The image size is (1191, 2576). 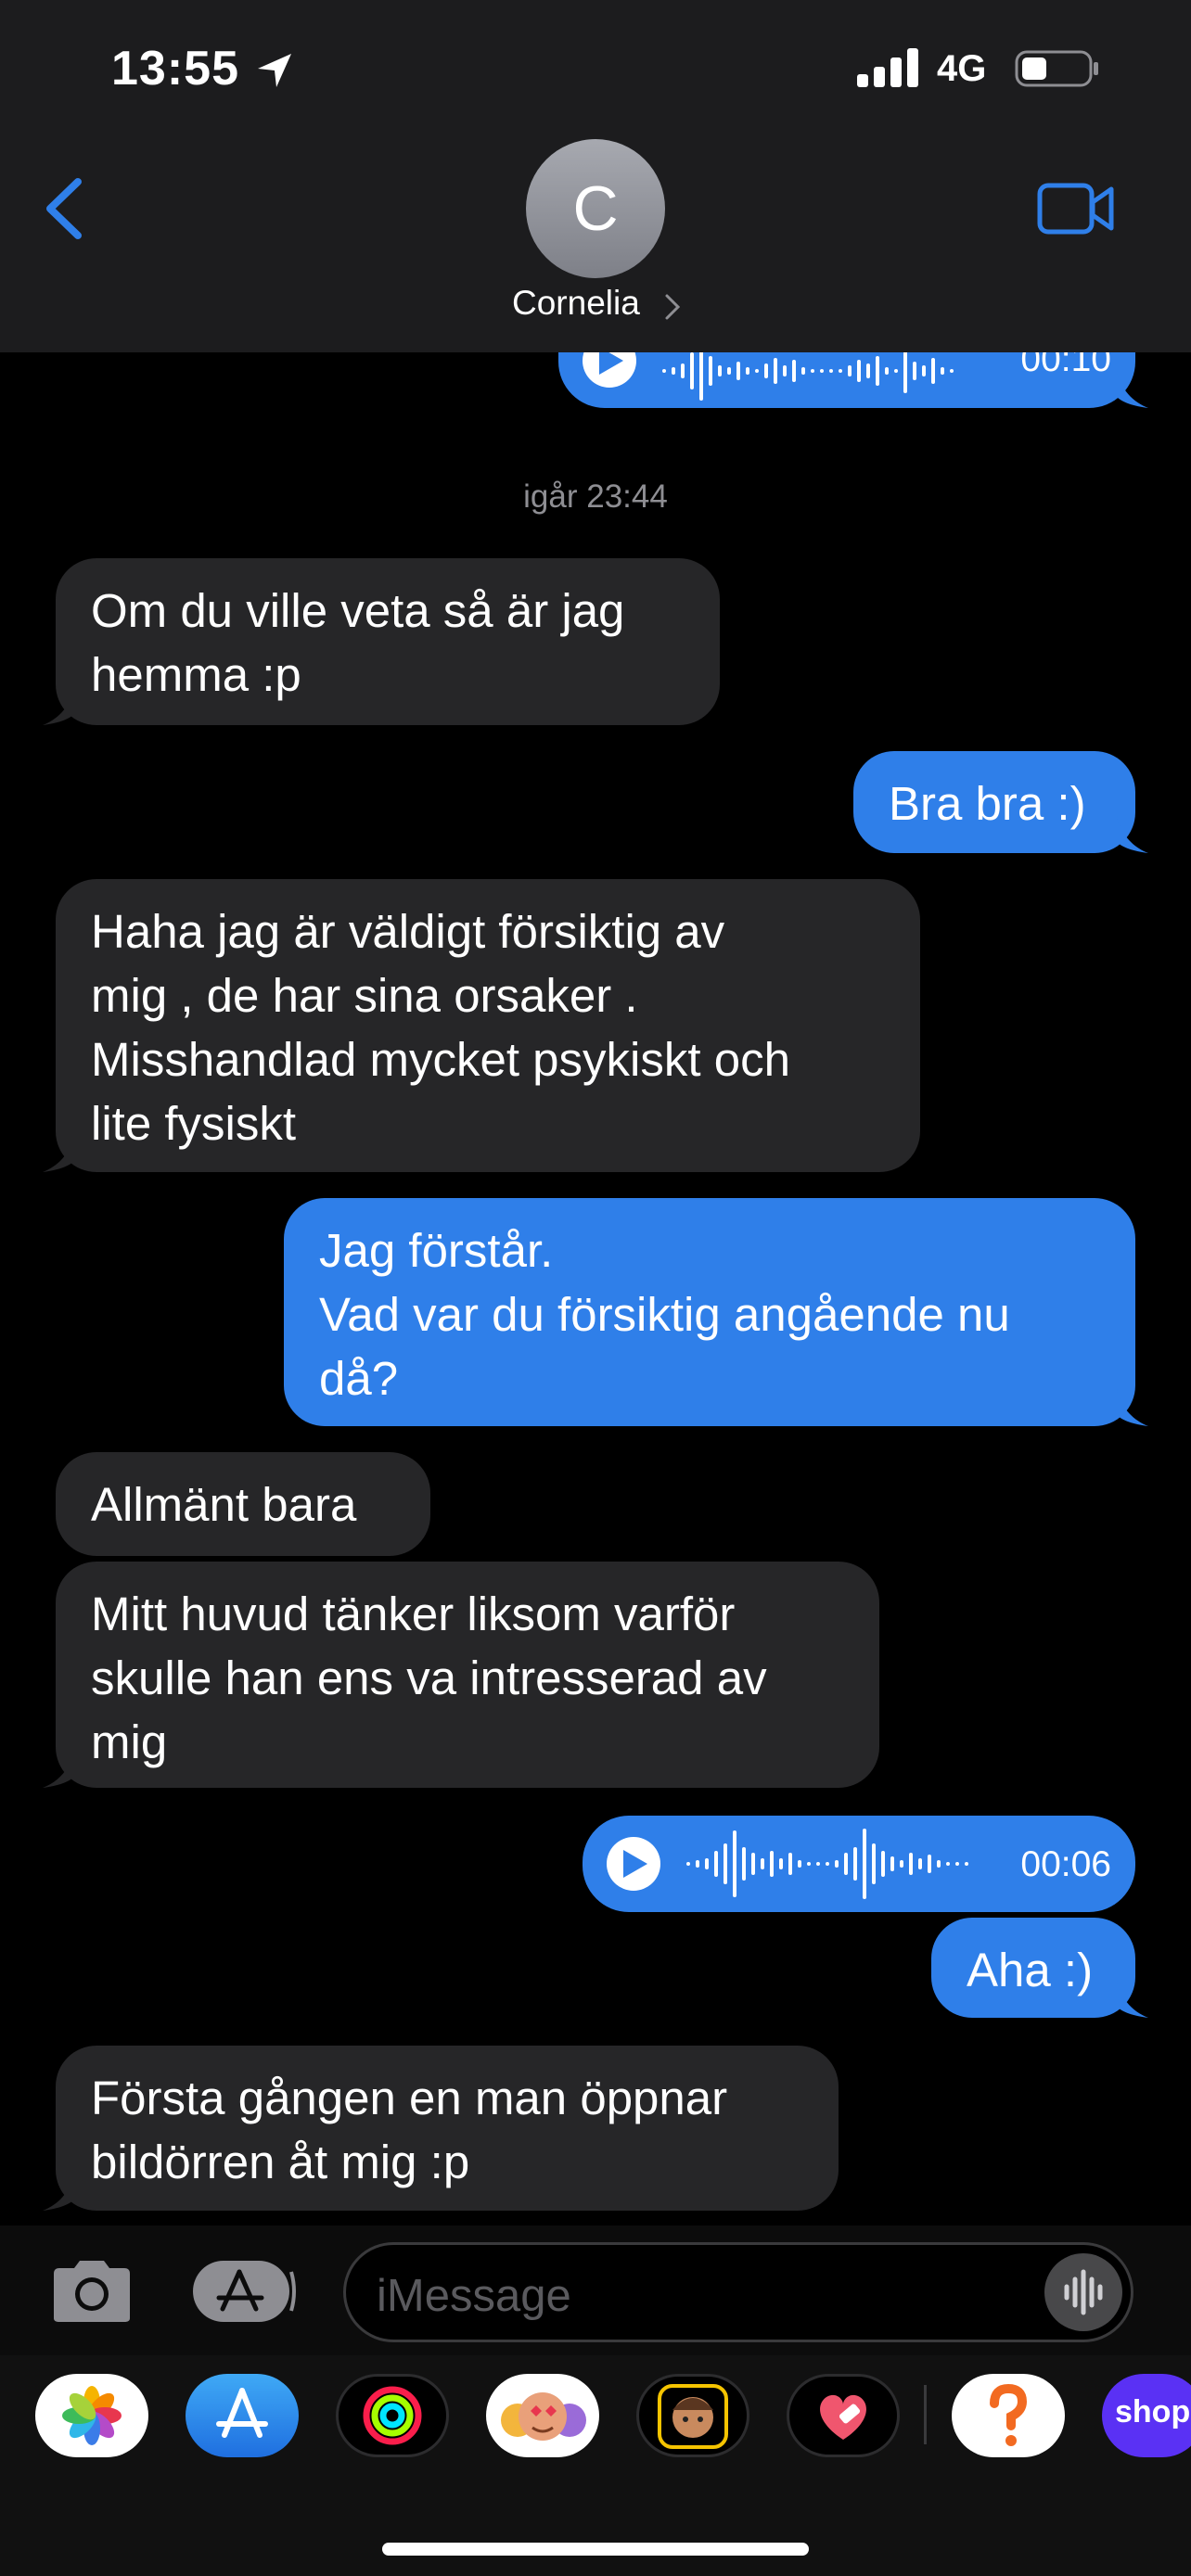 I want to click on status-time: 13:55, so click(x=175, y=69).